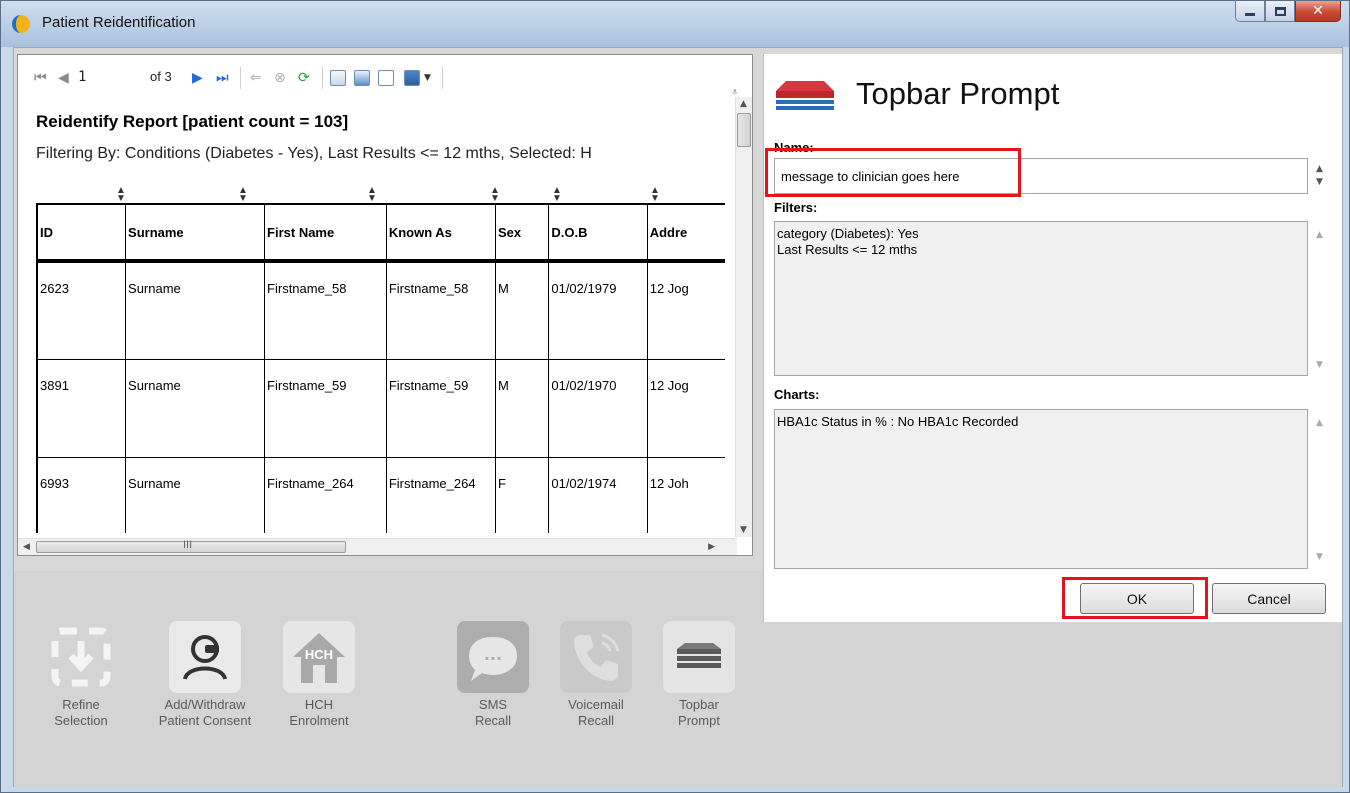 This screenshot has width=1350, height=793. I want to click on sms-recall-button: ... SMS Recall, so click(493, 675).